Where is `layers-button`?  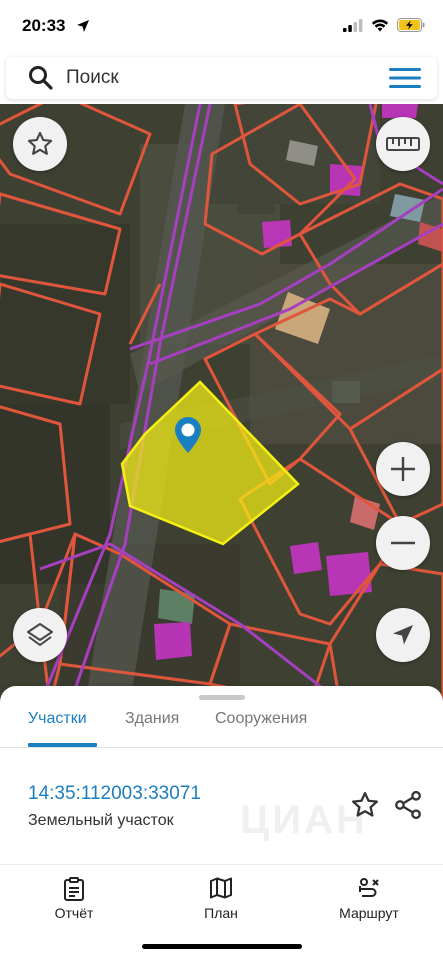 layers-button is located at coordinates (40, 635).